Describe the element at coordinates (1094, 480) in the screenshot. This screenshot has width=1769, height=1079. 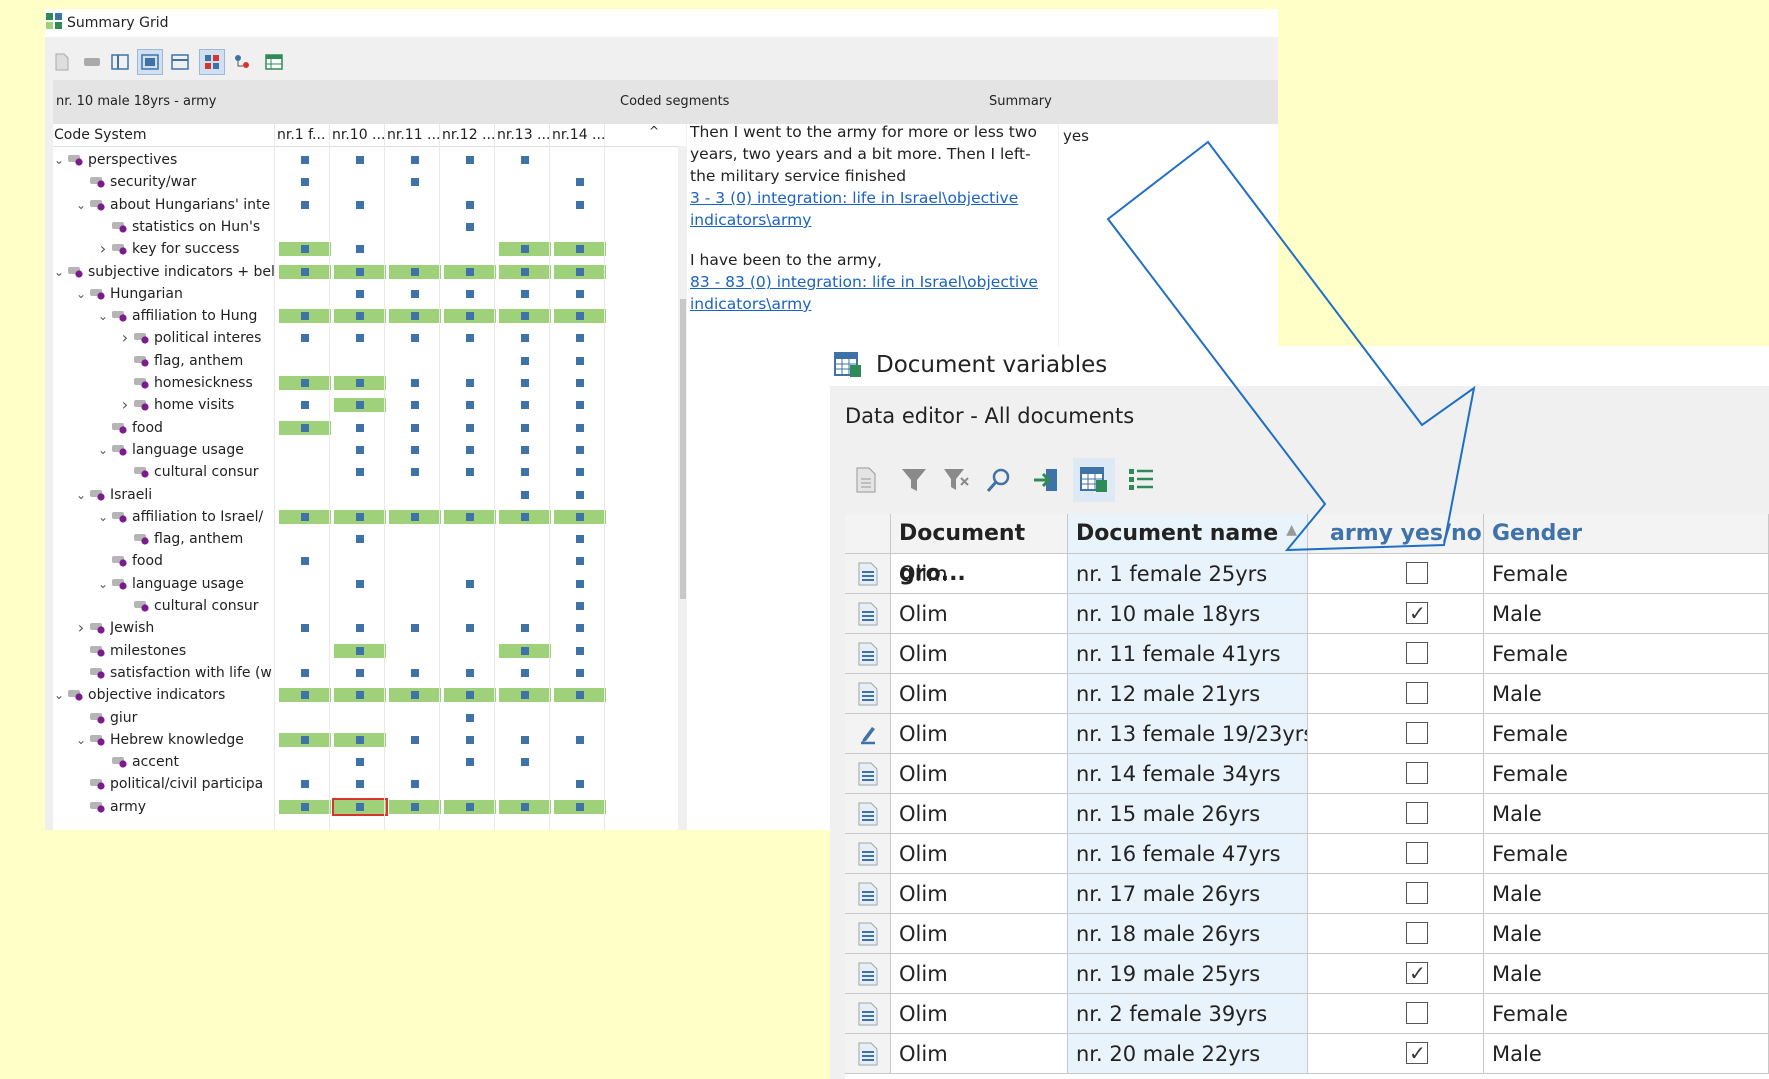
I see `data-editor-button` at that location.